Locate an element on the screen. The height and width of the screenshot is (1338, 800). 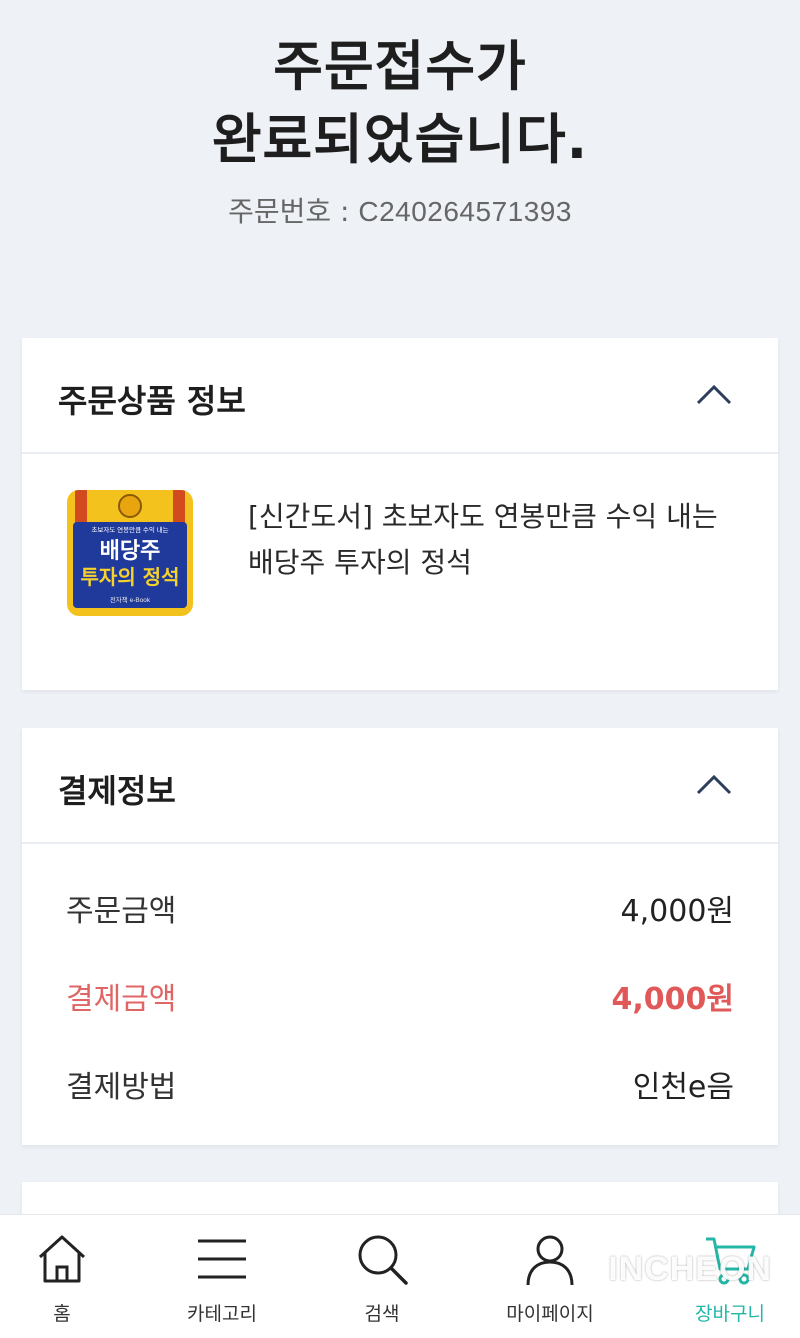
payment-method-row: 결제방법 인천e음 is located at coordinates (400, 1084).